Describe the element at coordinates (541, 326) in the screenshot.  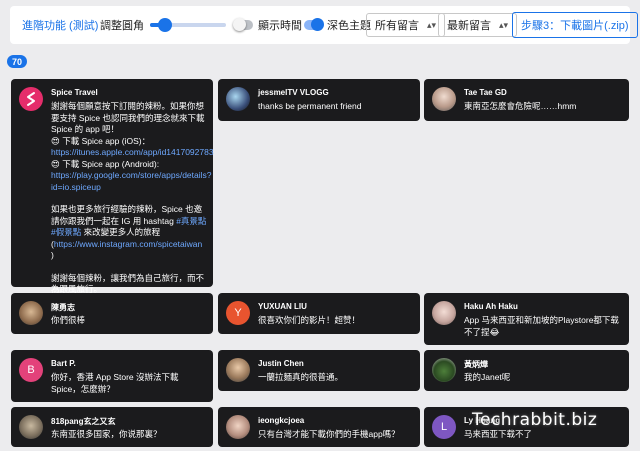
I see `comment-text: App 马来西亚和新加坡的Playstore都下载不了捏😂` at that location.